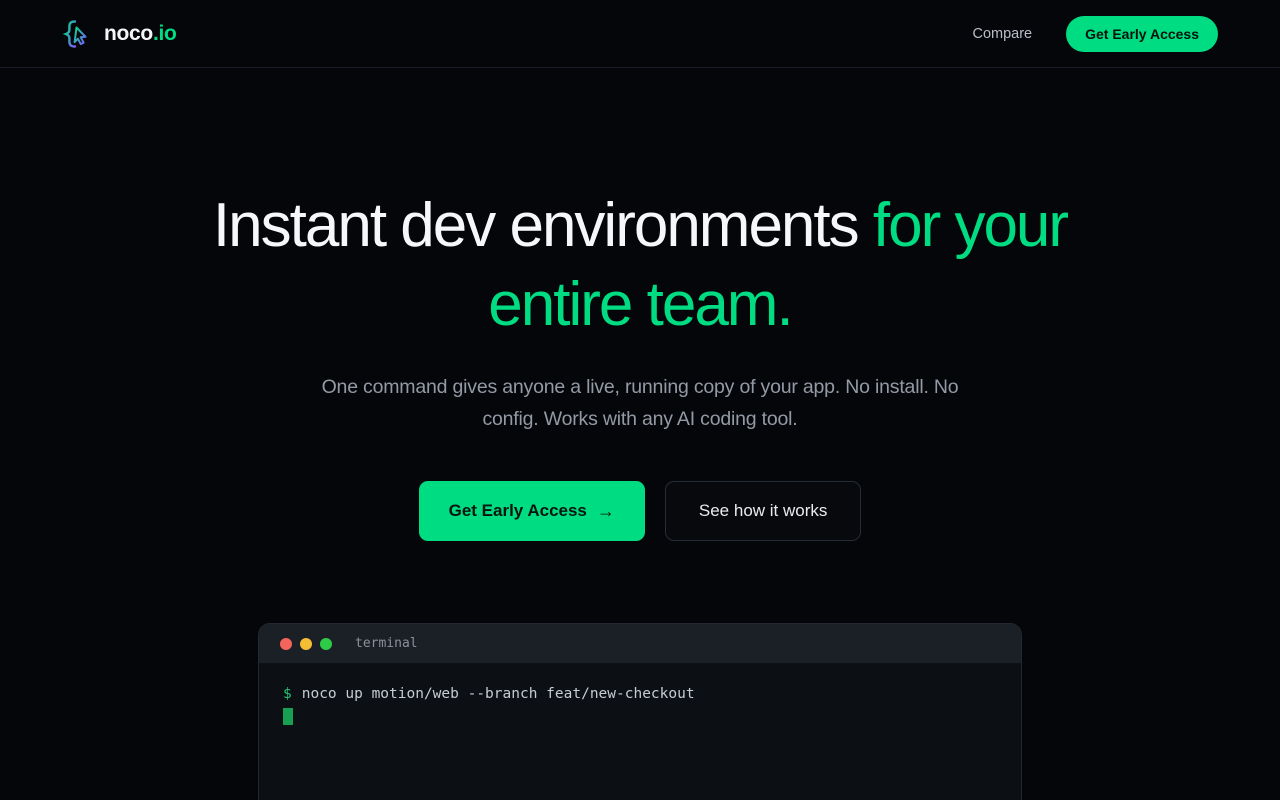 The width and height of the screenshot is (1280, 800). I want to click on nav-link-compare: Compare, so click(1002, 34).